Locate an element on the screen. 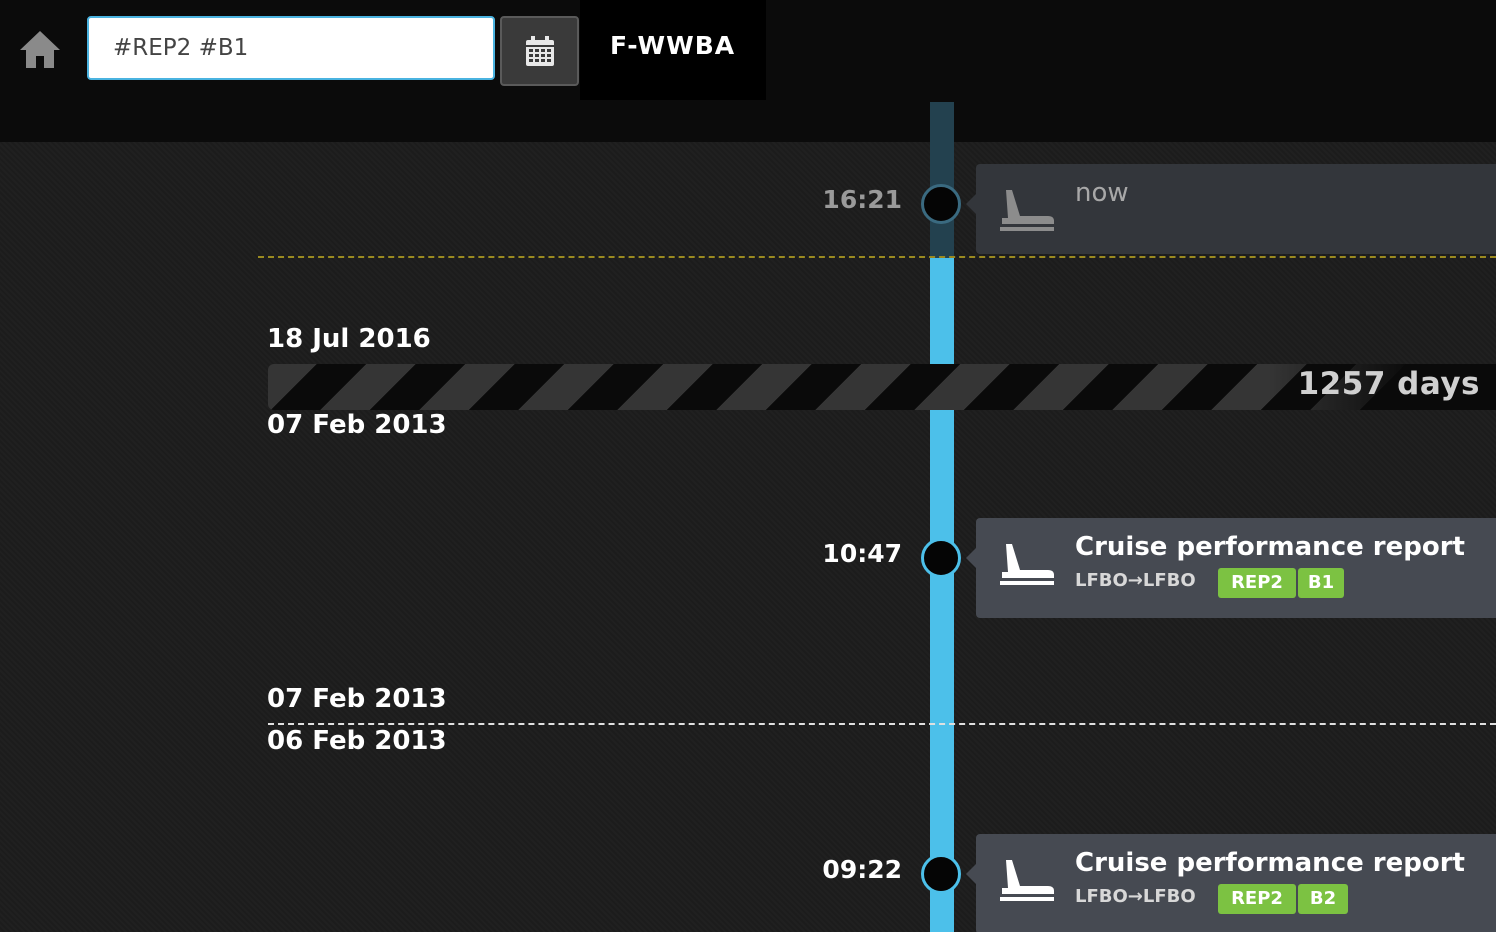 Image resolution: width=1496 pixels, height=932 pixels. now-time: 16:21 is located at coordinates (862, 199).